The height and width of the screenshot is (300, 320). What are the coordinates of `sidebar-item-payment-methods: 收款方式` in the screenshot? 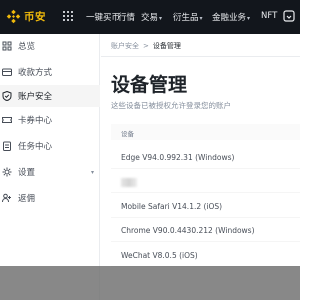 It's located at (50, 72).